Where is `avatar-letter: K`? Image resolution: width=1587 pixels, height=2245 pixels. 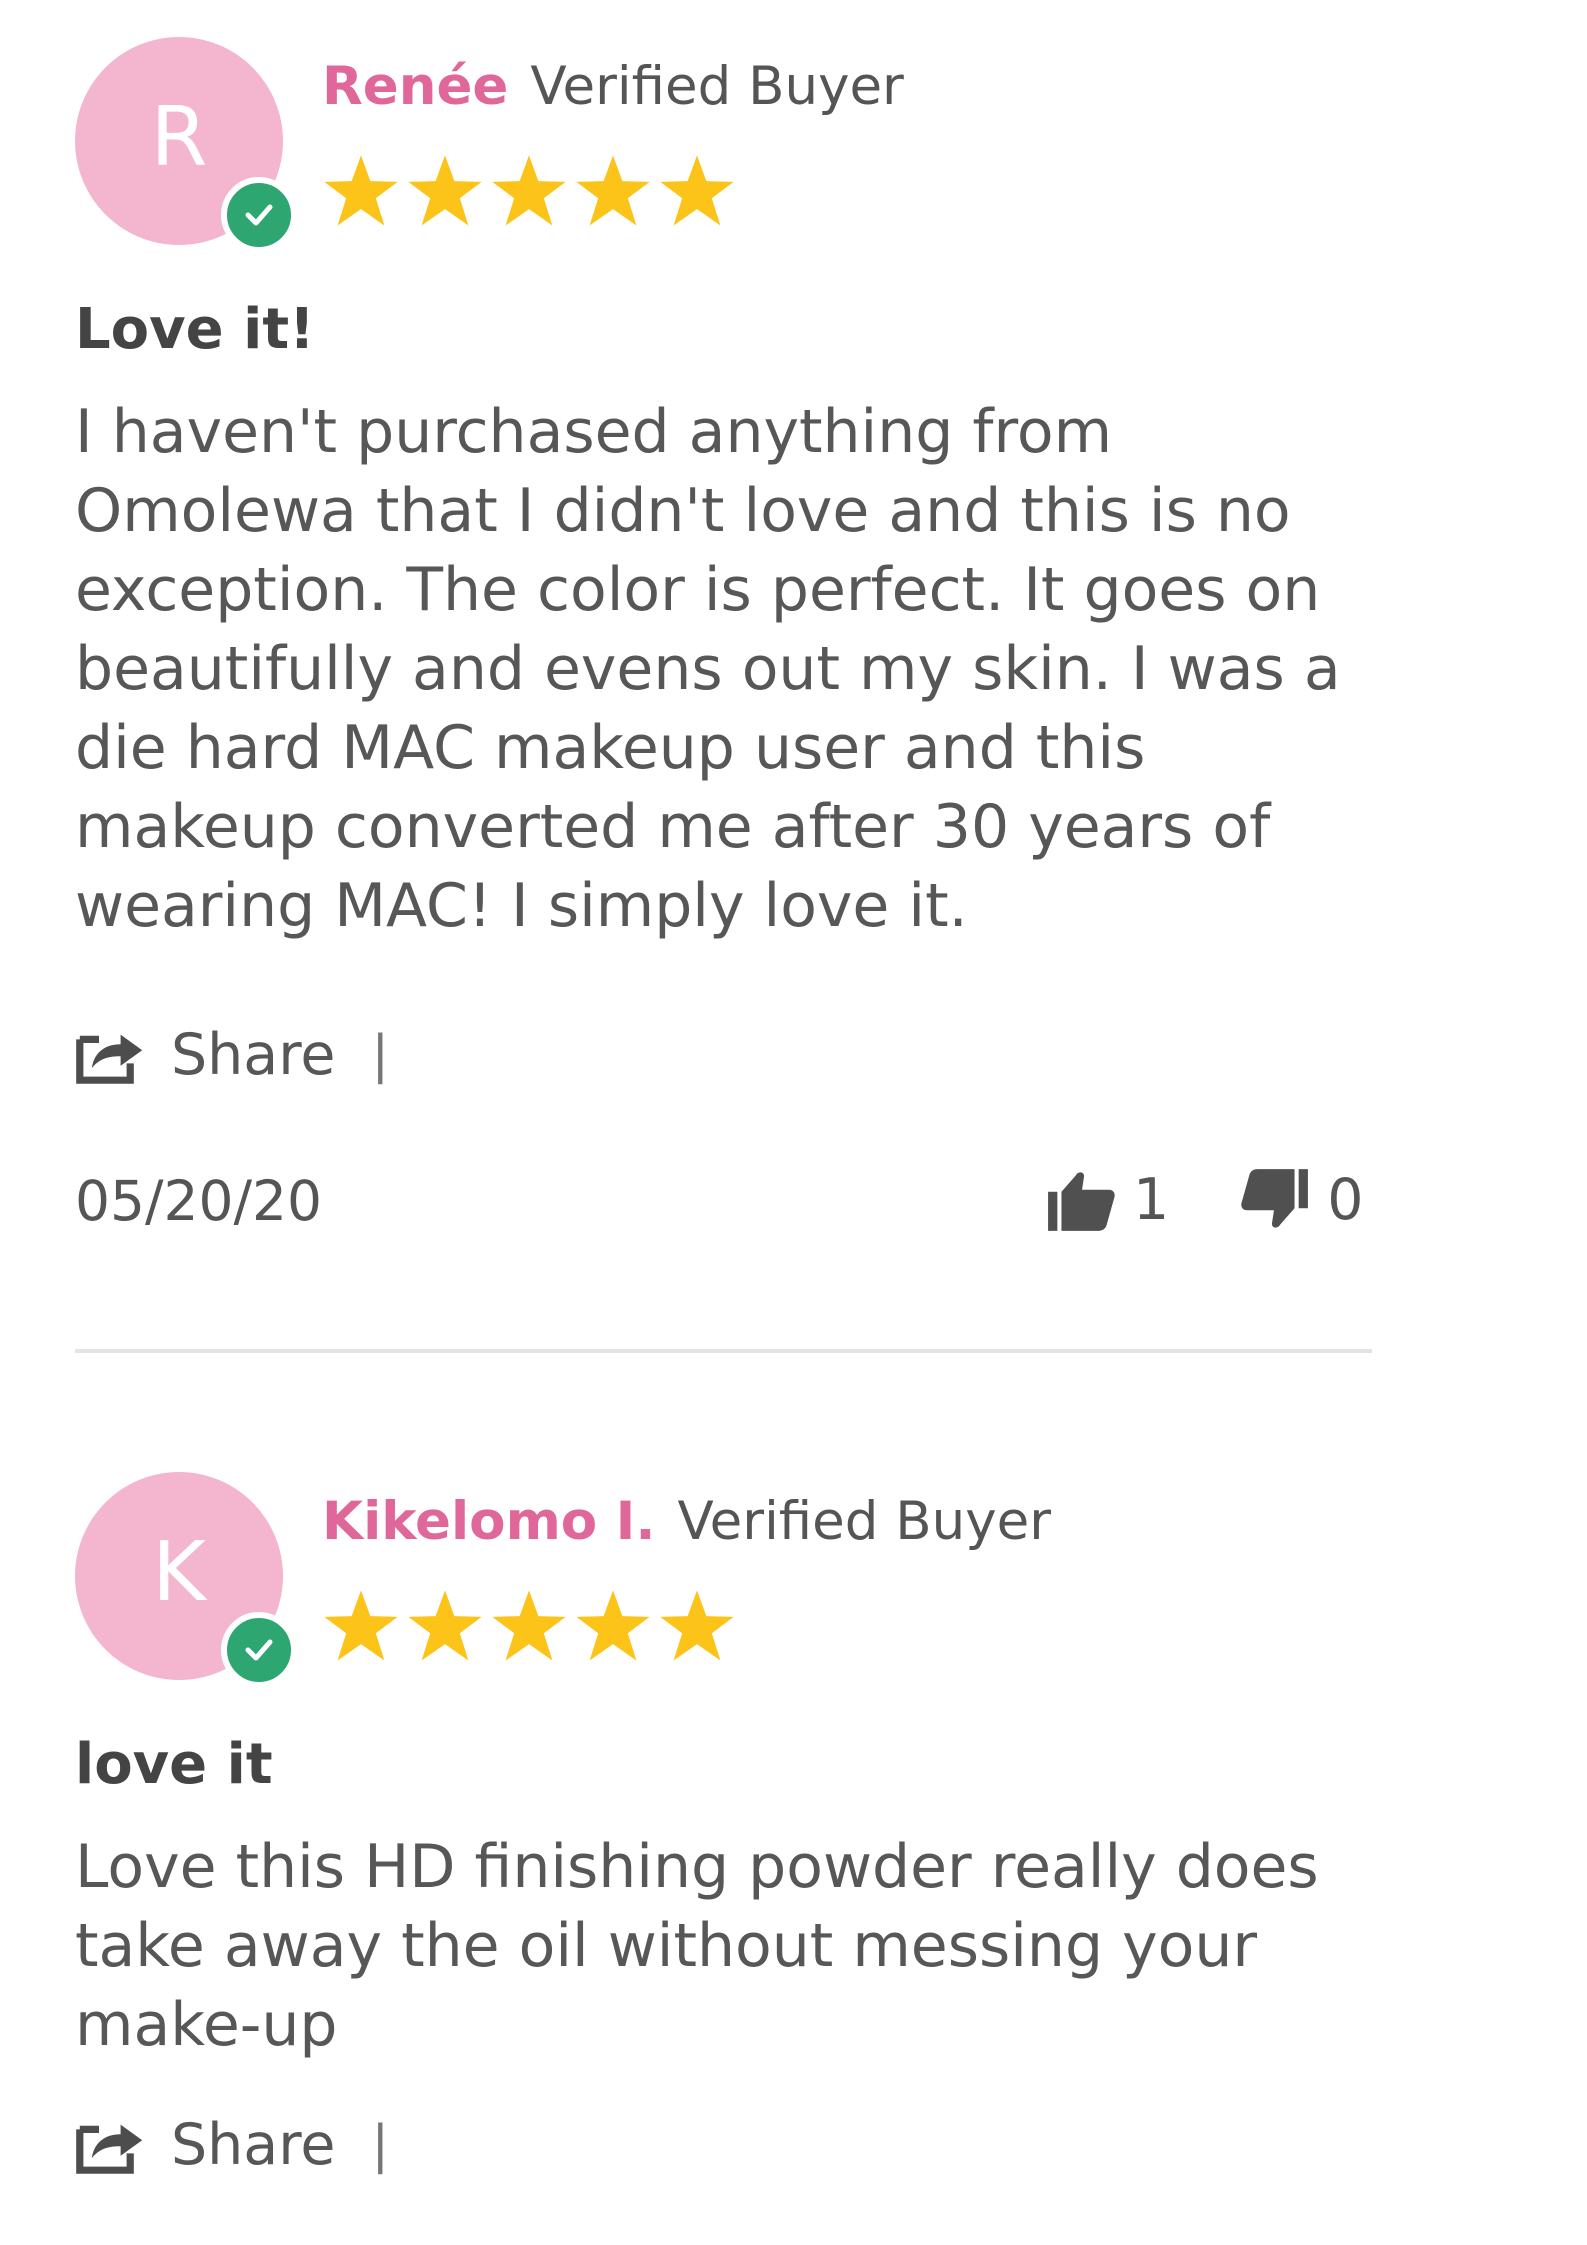
avatar-letter: K is located at coordinates (179, 1572).